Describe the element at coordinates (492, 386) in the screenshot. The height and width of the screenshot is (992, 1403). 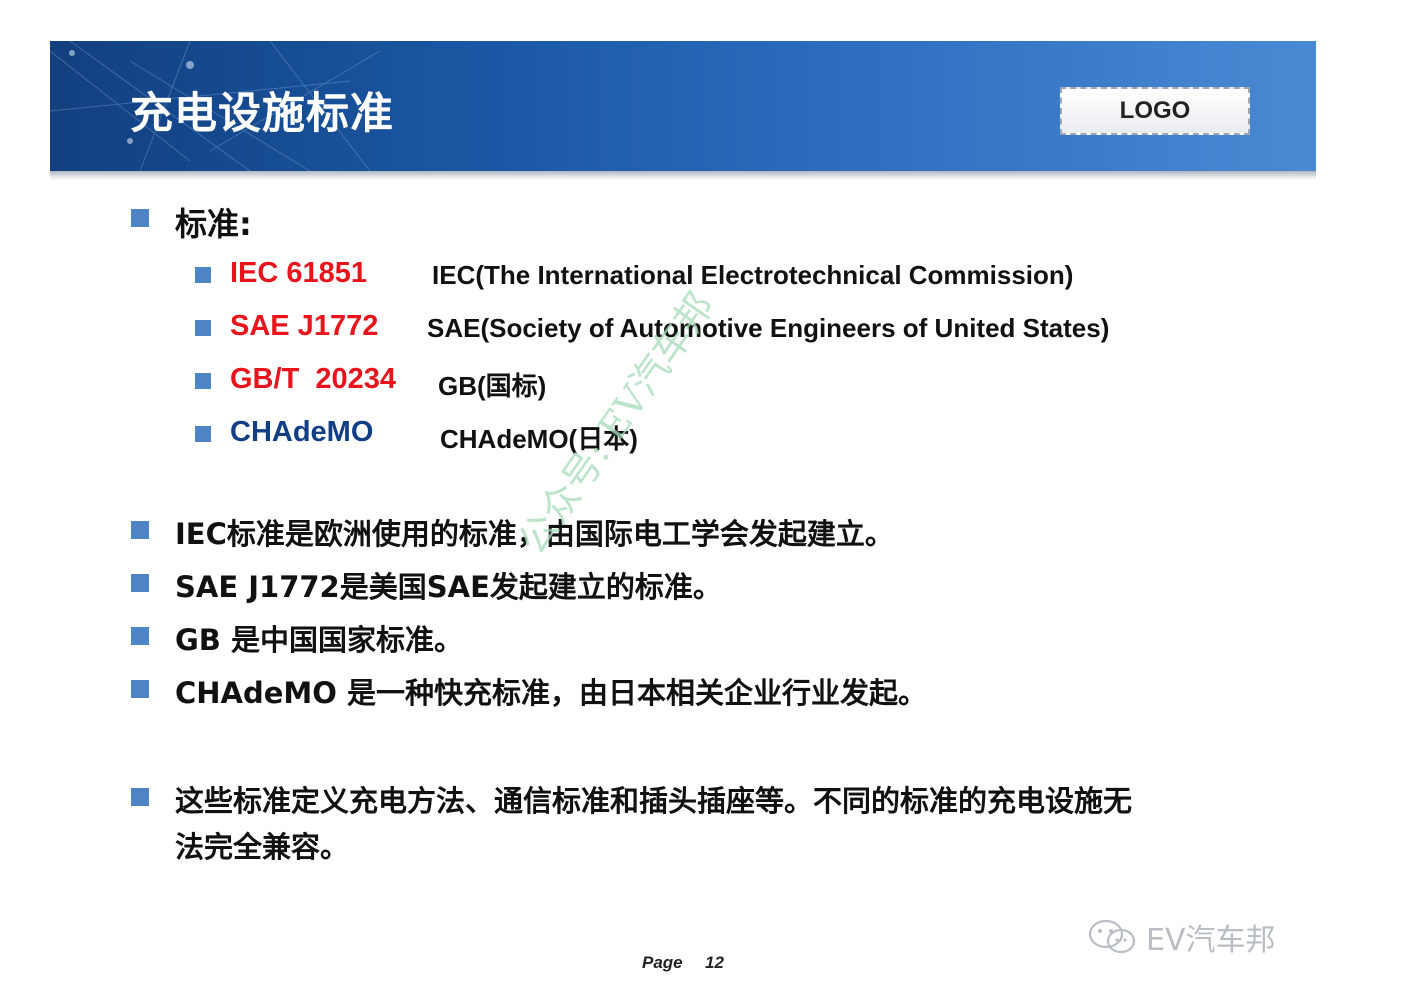
I see `standard-description: GB(国标)` at that location.